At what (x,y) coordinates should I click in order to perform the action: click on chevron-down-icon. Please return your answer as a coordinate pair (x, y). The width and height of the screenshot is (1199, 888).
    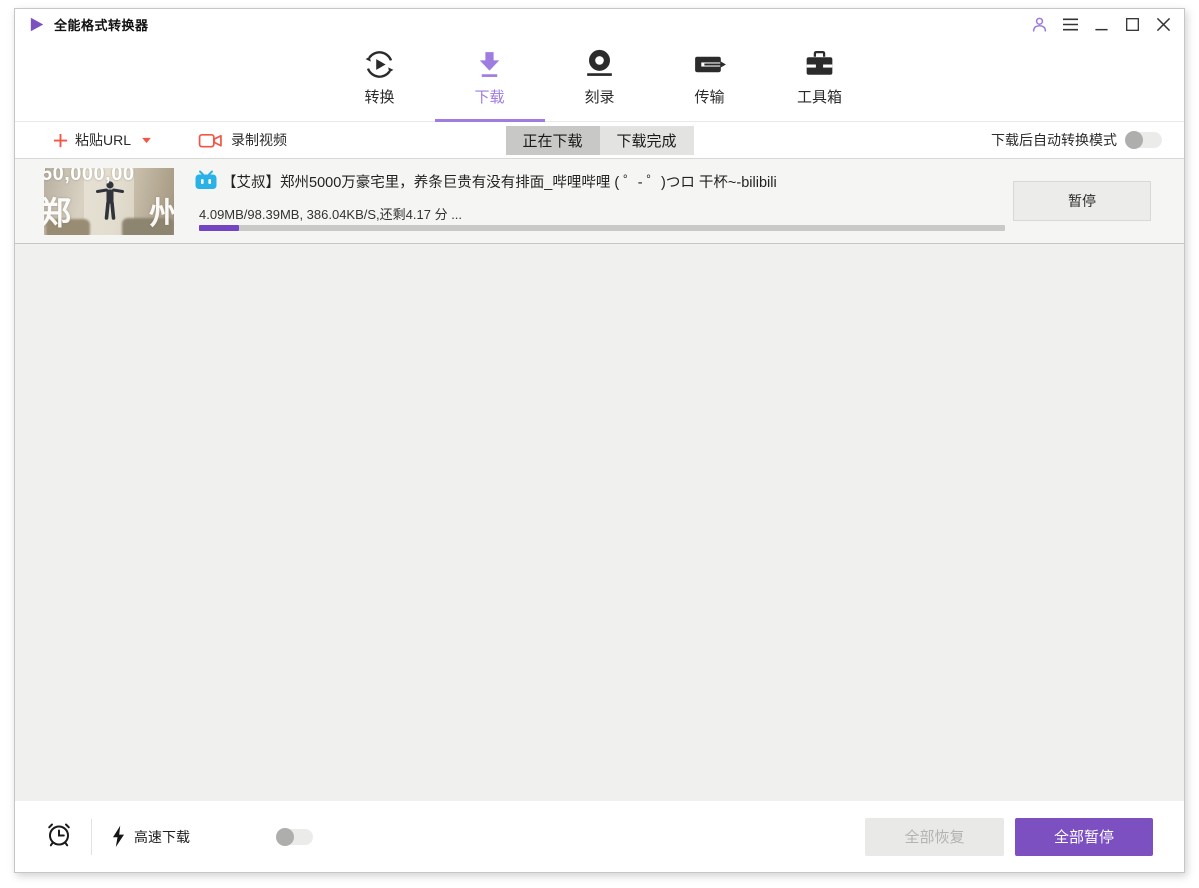
    Looking at the image, I should click on (146, 140).